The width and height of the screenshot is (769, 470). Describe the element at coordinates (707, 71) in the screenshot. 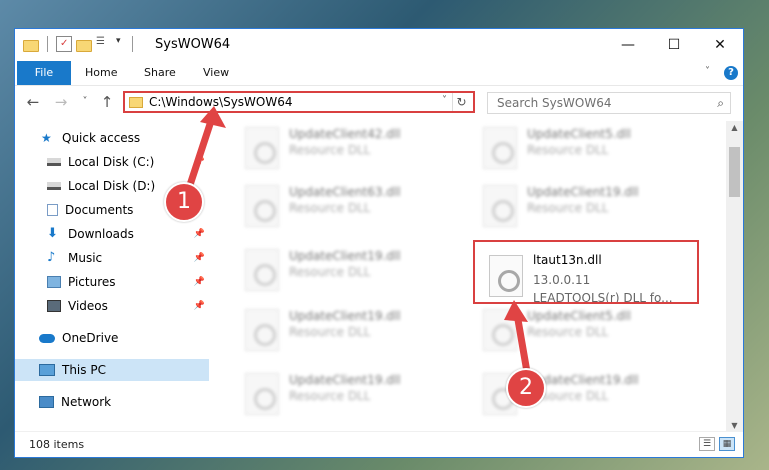

I see `expand-ribbon-icon: ˅` at that location.